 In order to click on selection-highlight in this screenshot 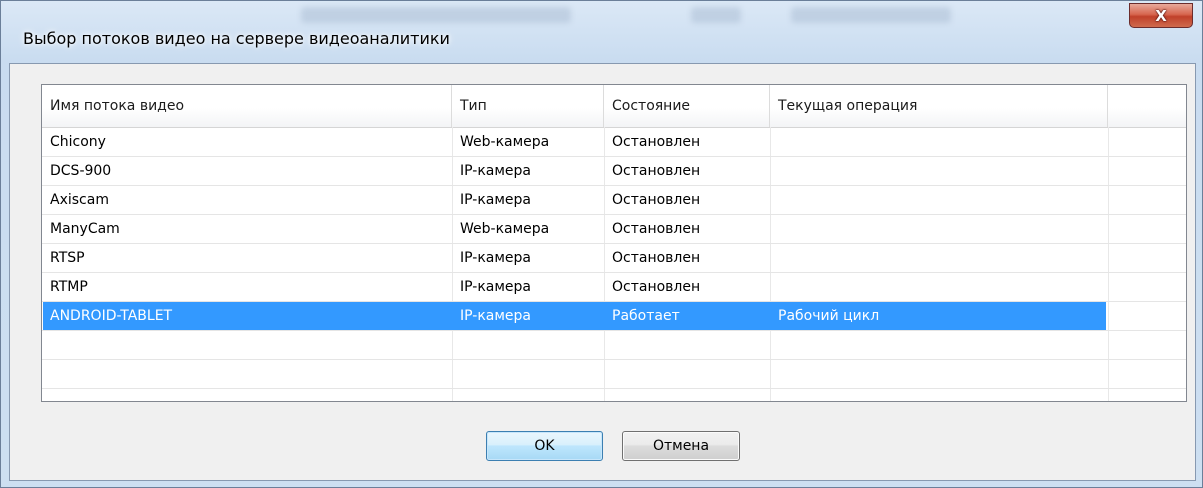, I will do `click(574, 316)`.